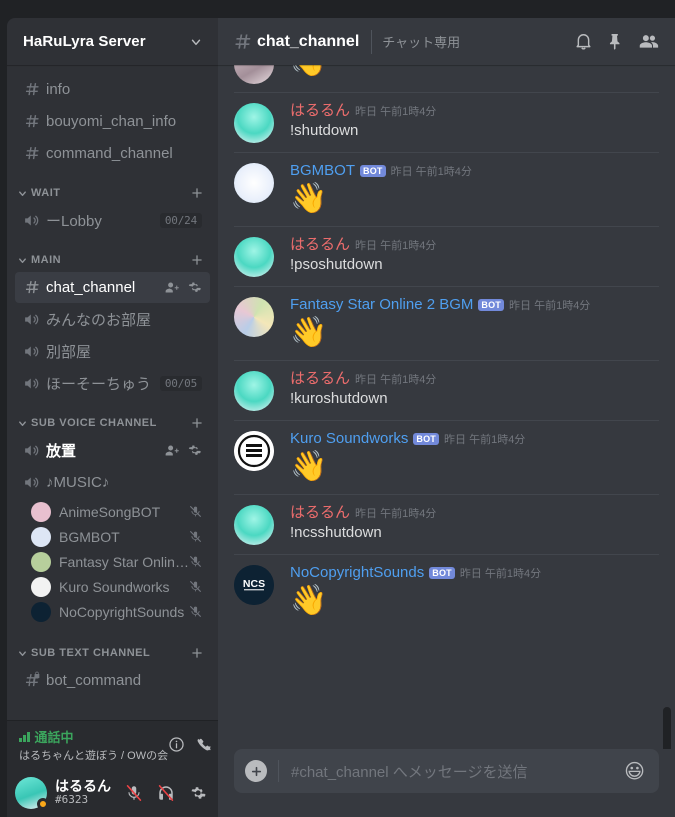 This screenshot has width=675, height=817. What do you see at coordinates (336, 532) in the screenshot?
I see `message-text: !ncsshutdown` at bounding box center [336, 532].